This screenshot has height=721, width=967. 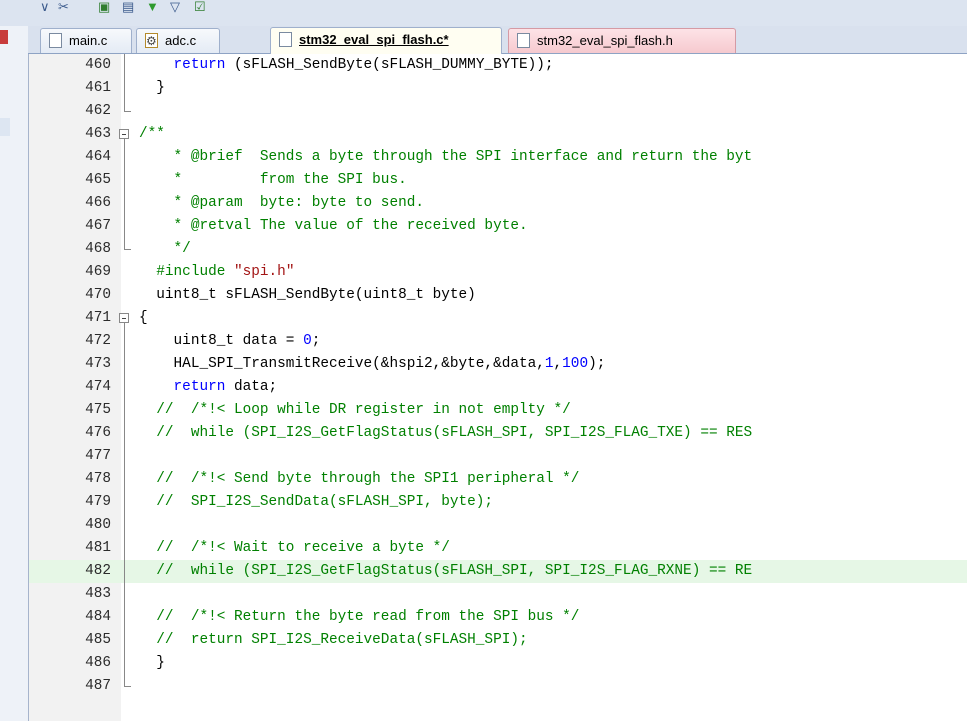 What do you see at coordinates (128, 7) in the screenshot?
I see `toolbar-layout-icon: ▤` at bounding box center [128, 7].